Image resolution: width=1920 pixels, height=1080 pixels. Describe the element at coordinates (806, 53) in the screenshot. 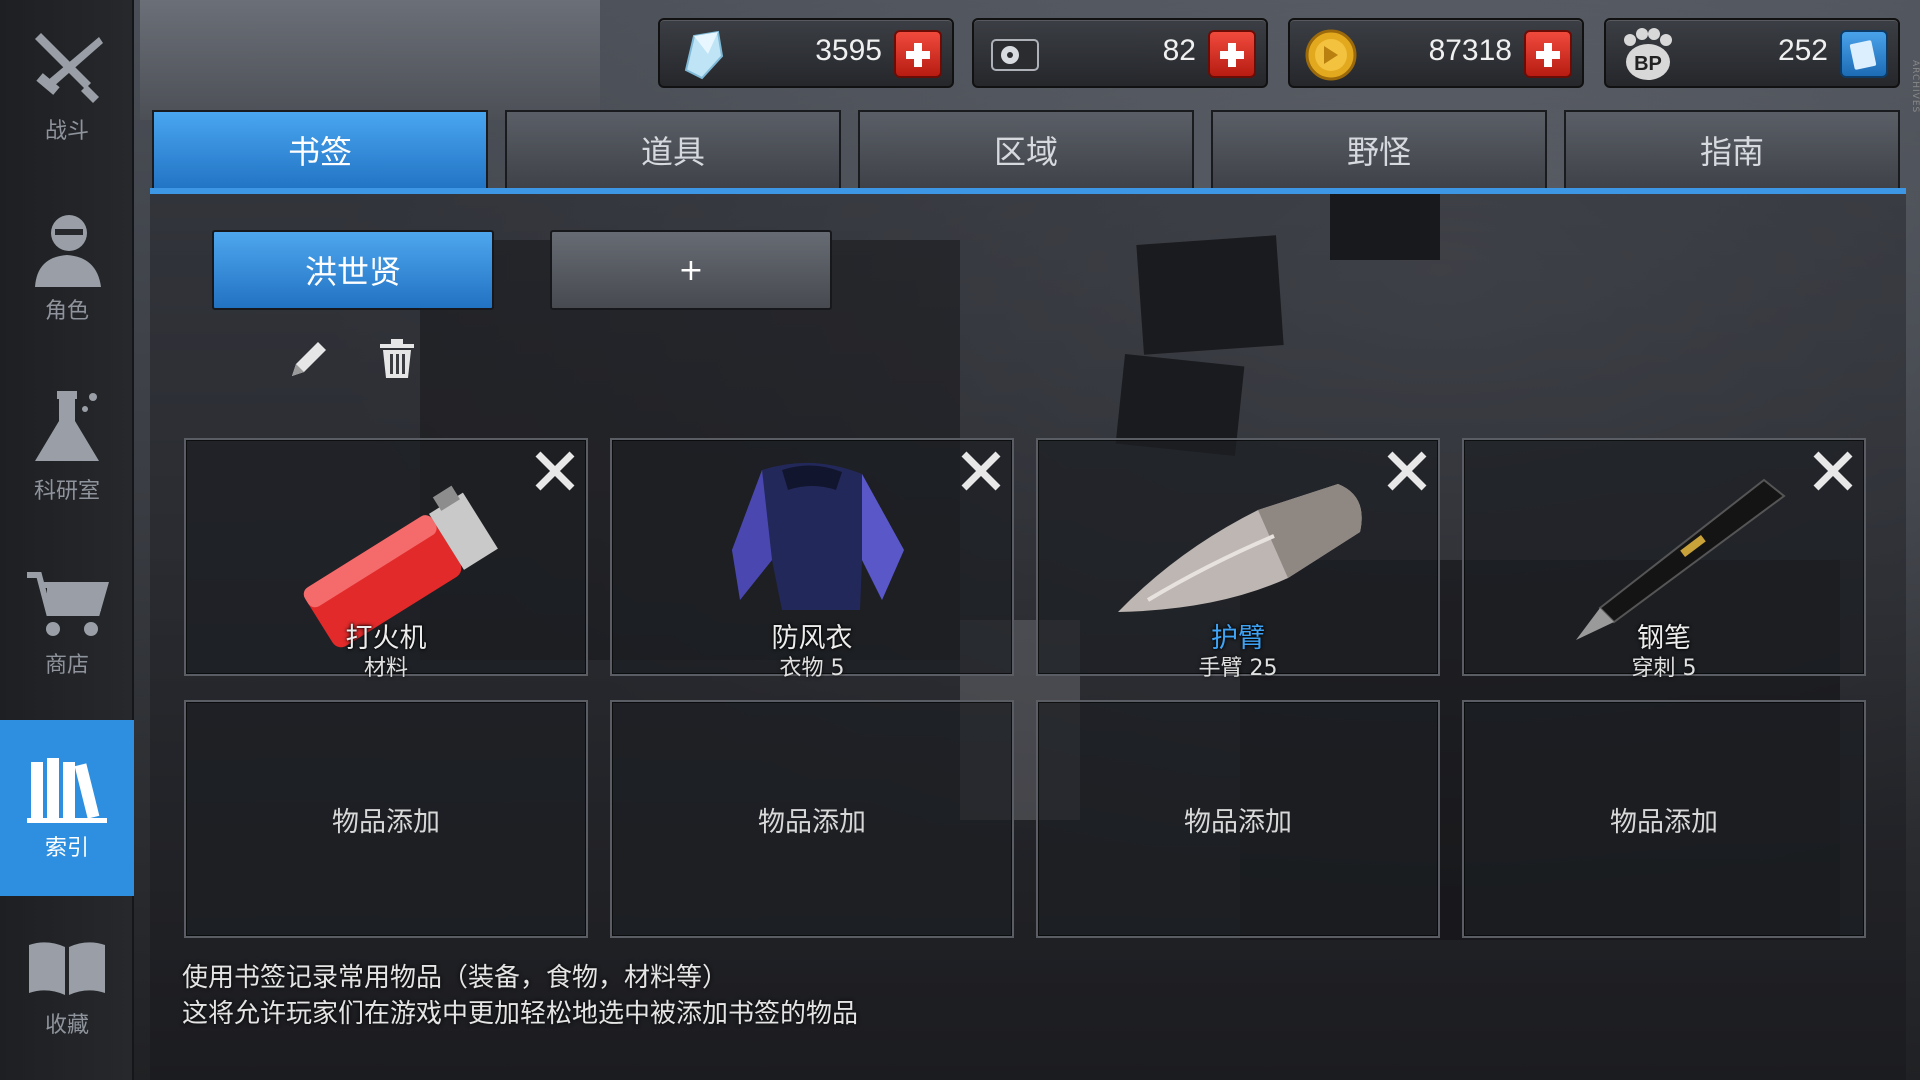

I see `currency-crystal: 3595` at that location.